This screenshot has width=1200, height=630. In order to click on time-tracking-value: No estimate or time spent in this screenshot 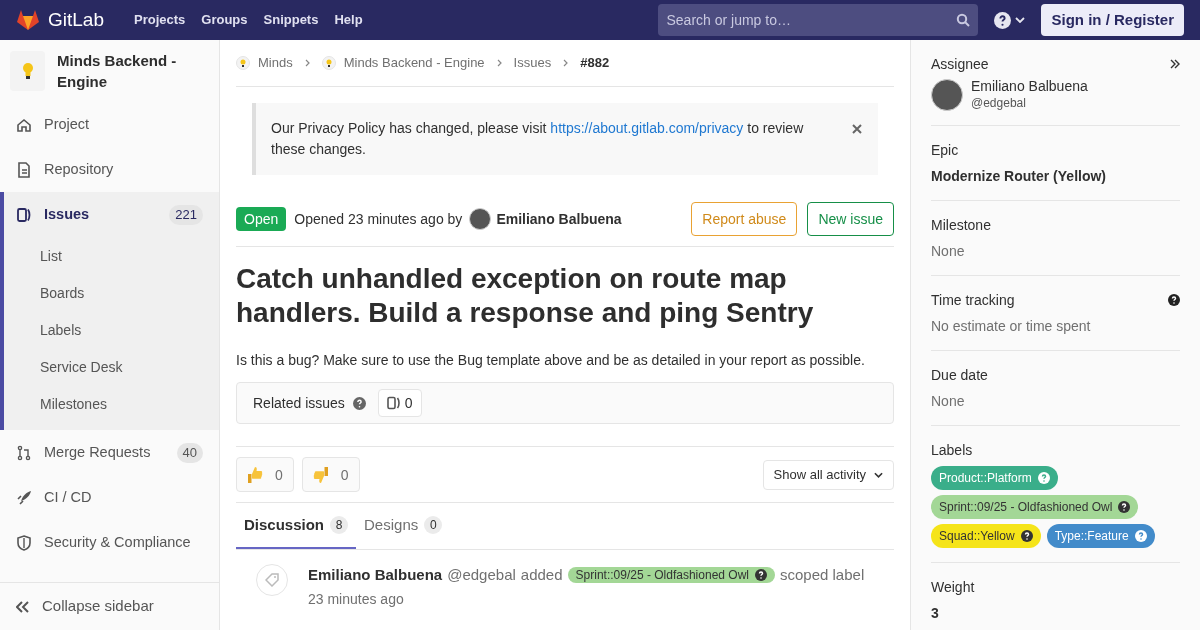, I will do `click(1011, 326)`.